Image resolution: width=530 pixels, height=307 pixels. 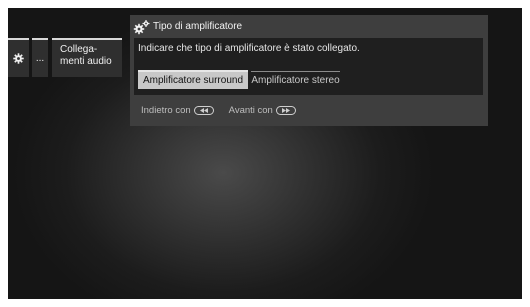 I want to click on back-label: Indietro con, so click(x=166, y=110).